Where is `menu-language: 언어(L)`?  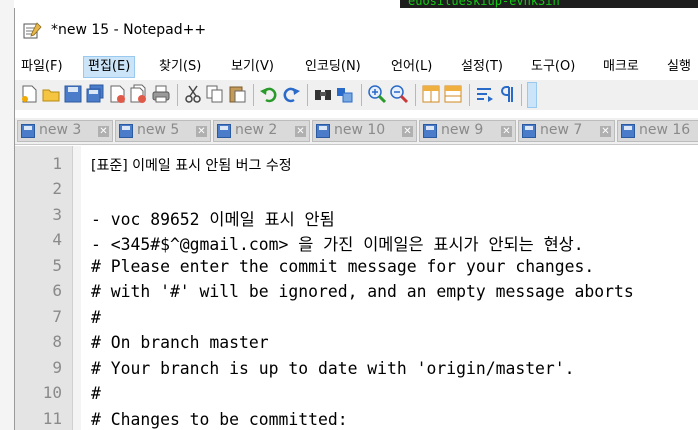
menu-language: 언어(L) is located at coordinates (411, 67).